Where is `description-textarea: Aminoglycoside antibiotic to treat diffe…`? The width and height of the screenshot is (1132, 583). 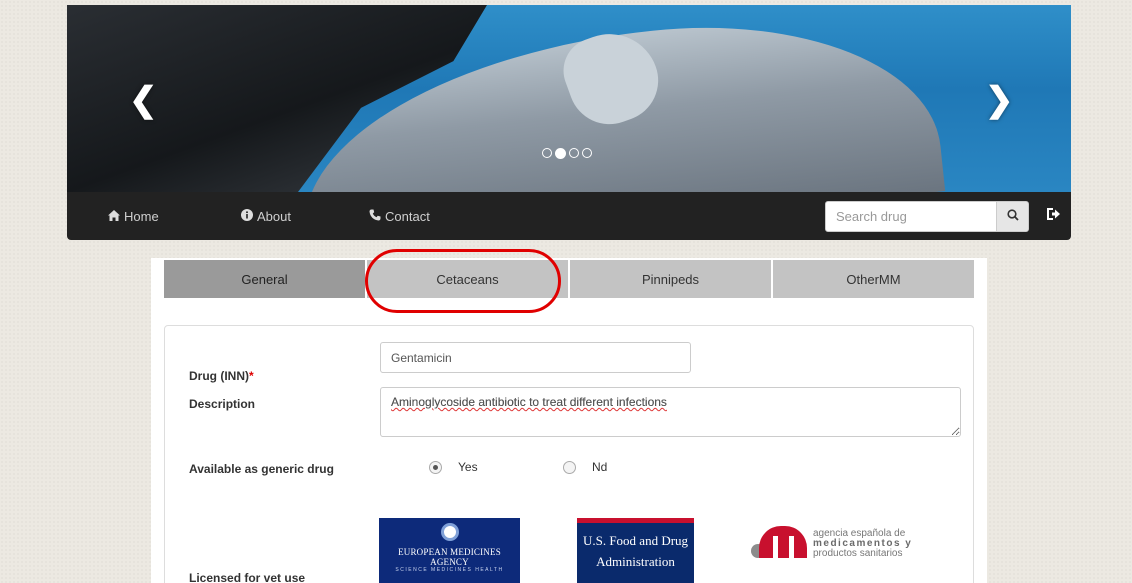
description-textarea: Aminoglycoside antibiotic to treat diffe… is located at coordinates (670, 412).